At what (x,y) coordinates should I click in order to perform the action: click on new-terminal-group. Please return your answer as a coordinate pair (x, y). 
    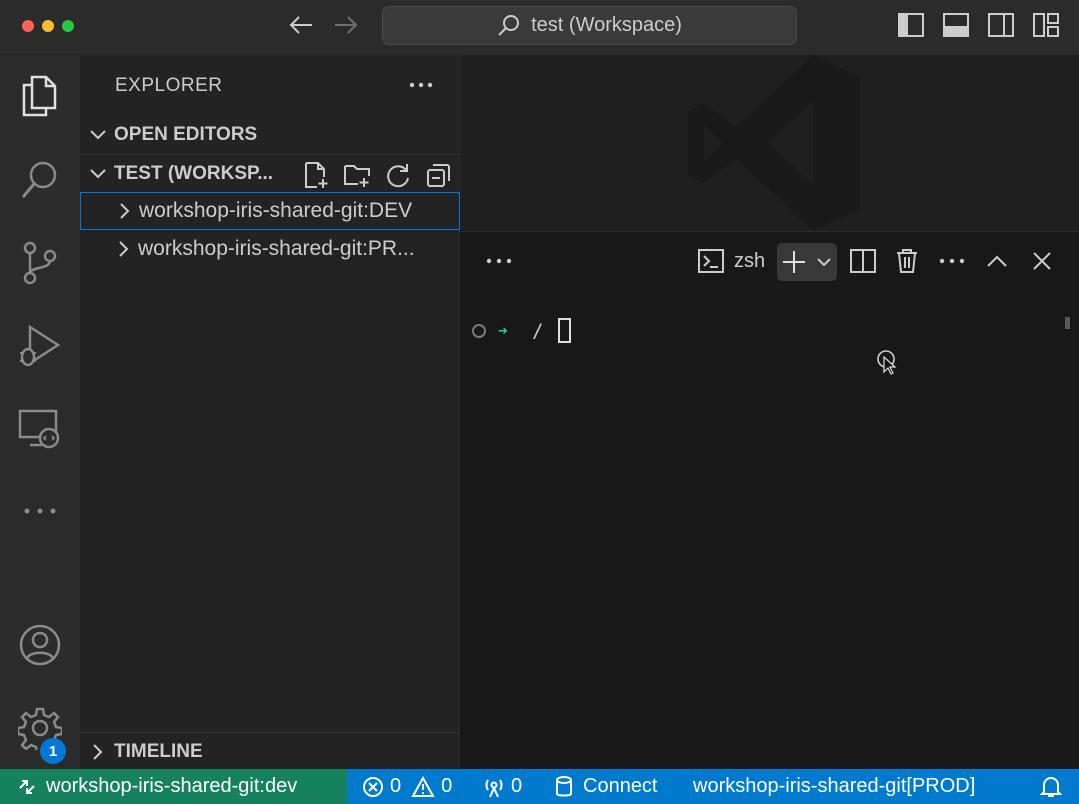
    Looking at the image, I should click on (807, 262).